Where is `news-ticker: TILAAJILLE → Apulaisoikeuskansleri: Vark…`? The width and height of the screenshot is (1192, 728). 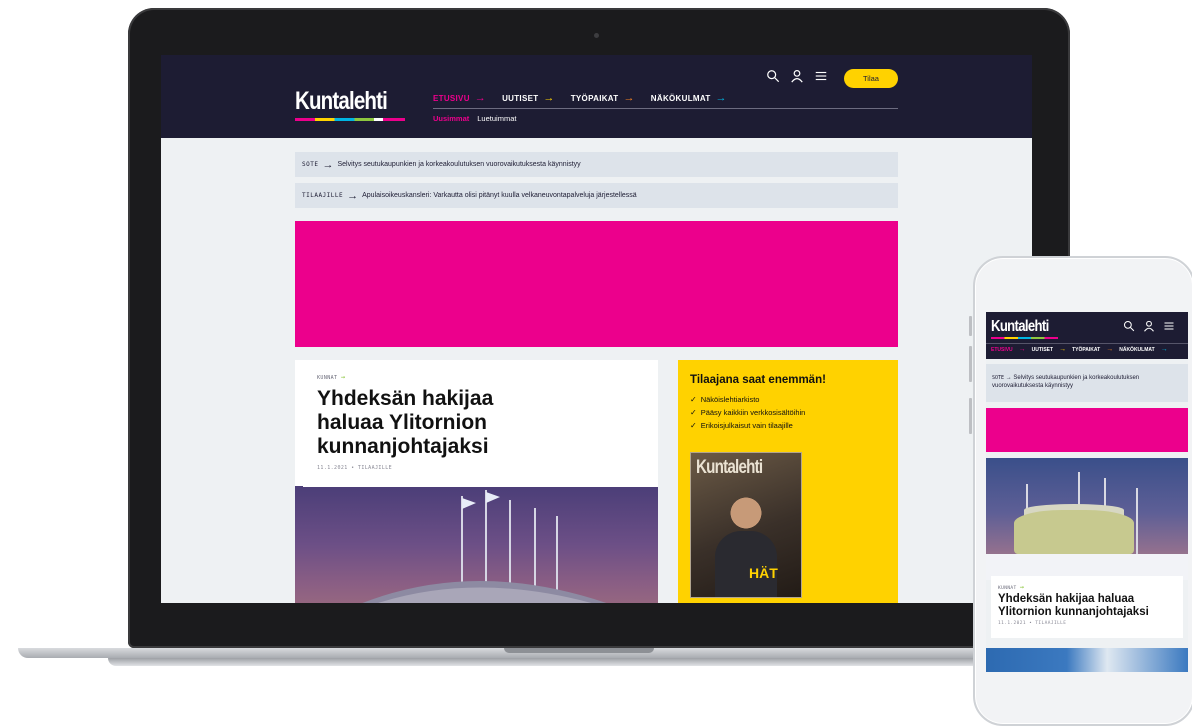 news-ticker: TILAAJILLE → Apulaisoikeuskansleri: Vark… is located at coordinates (596, 195).